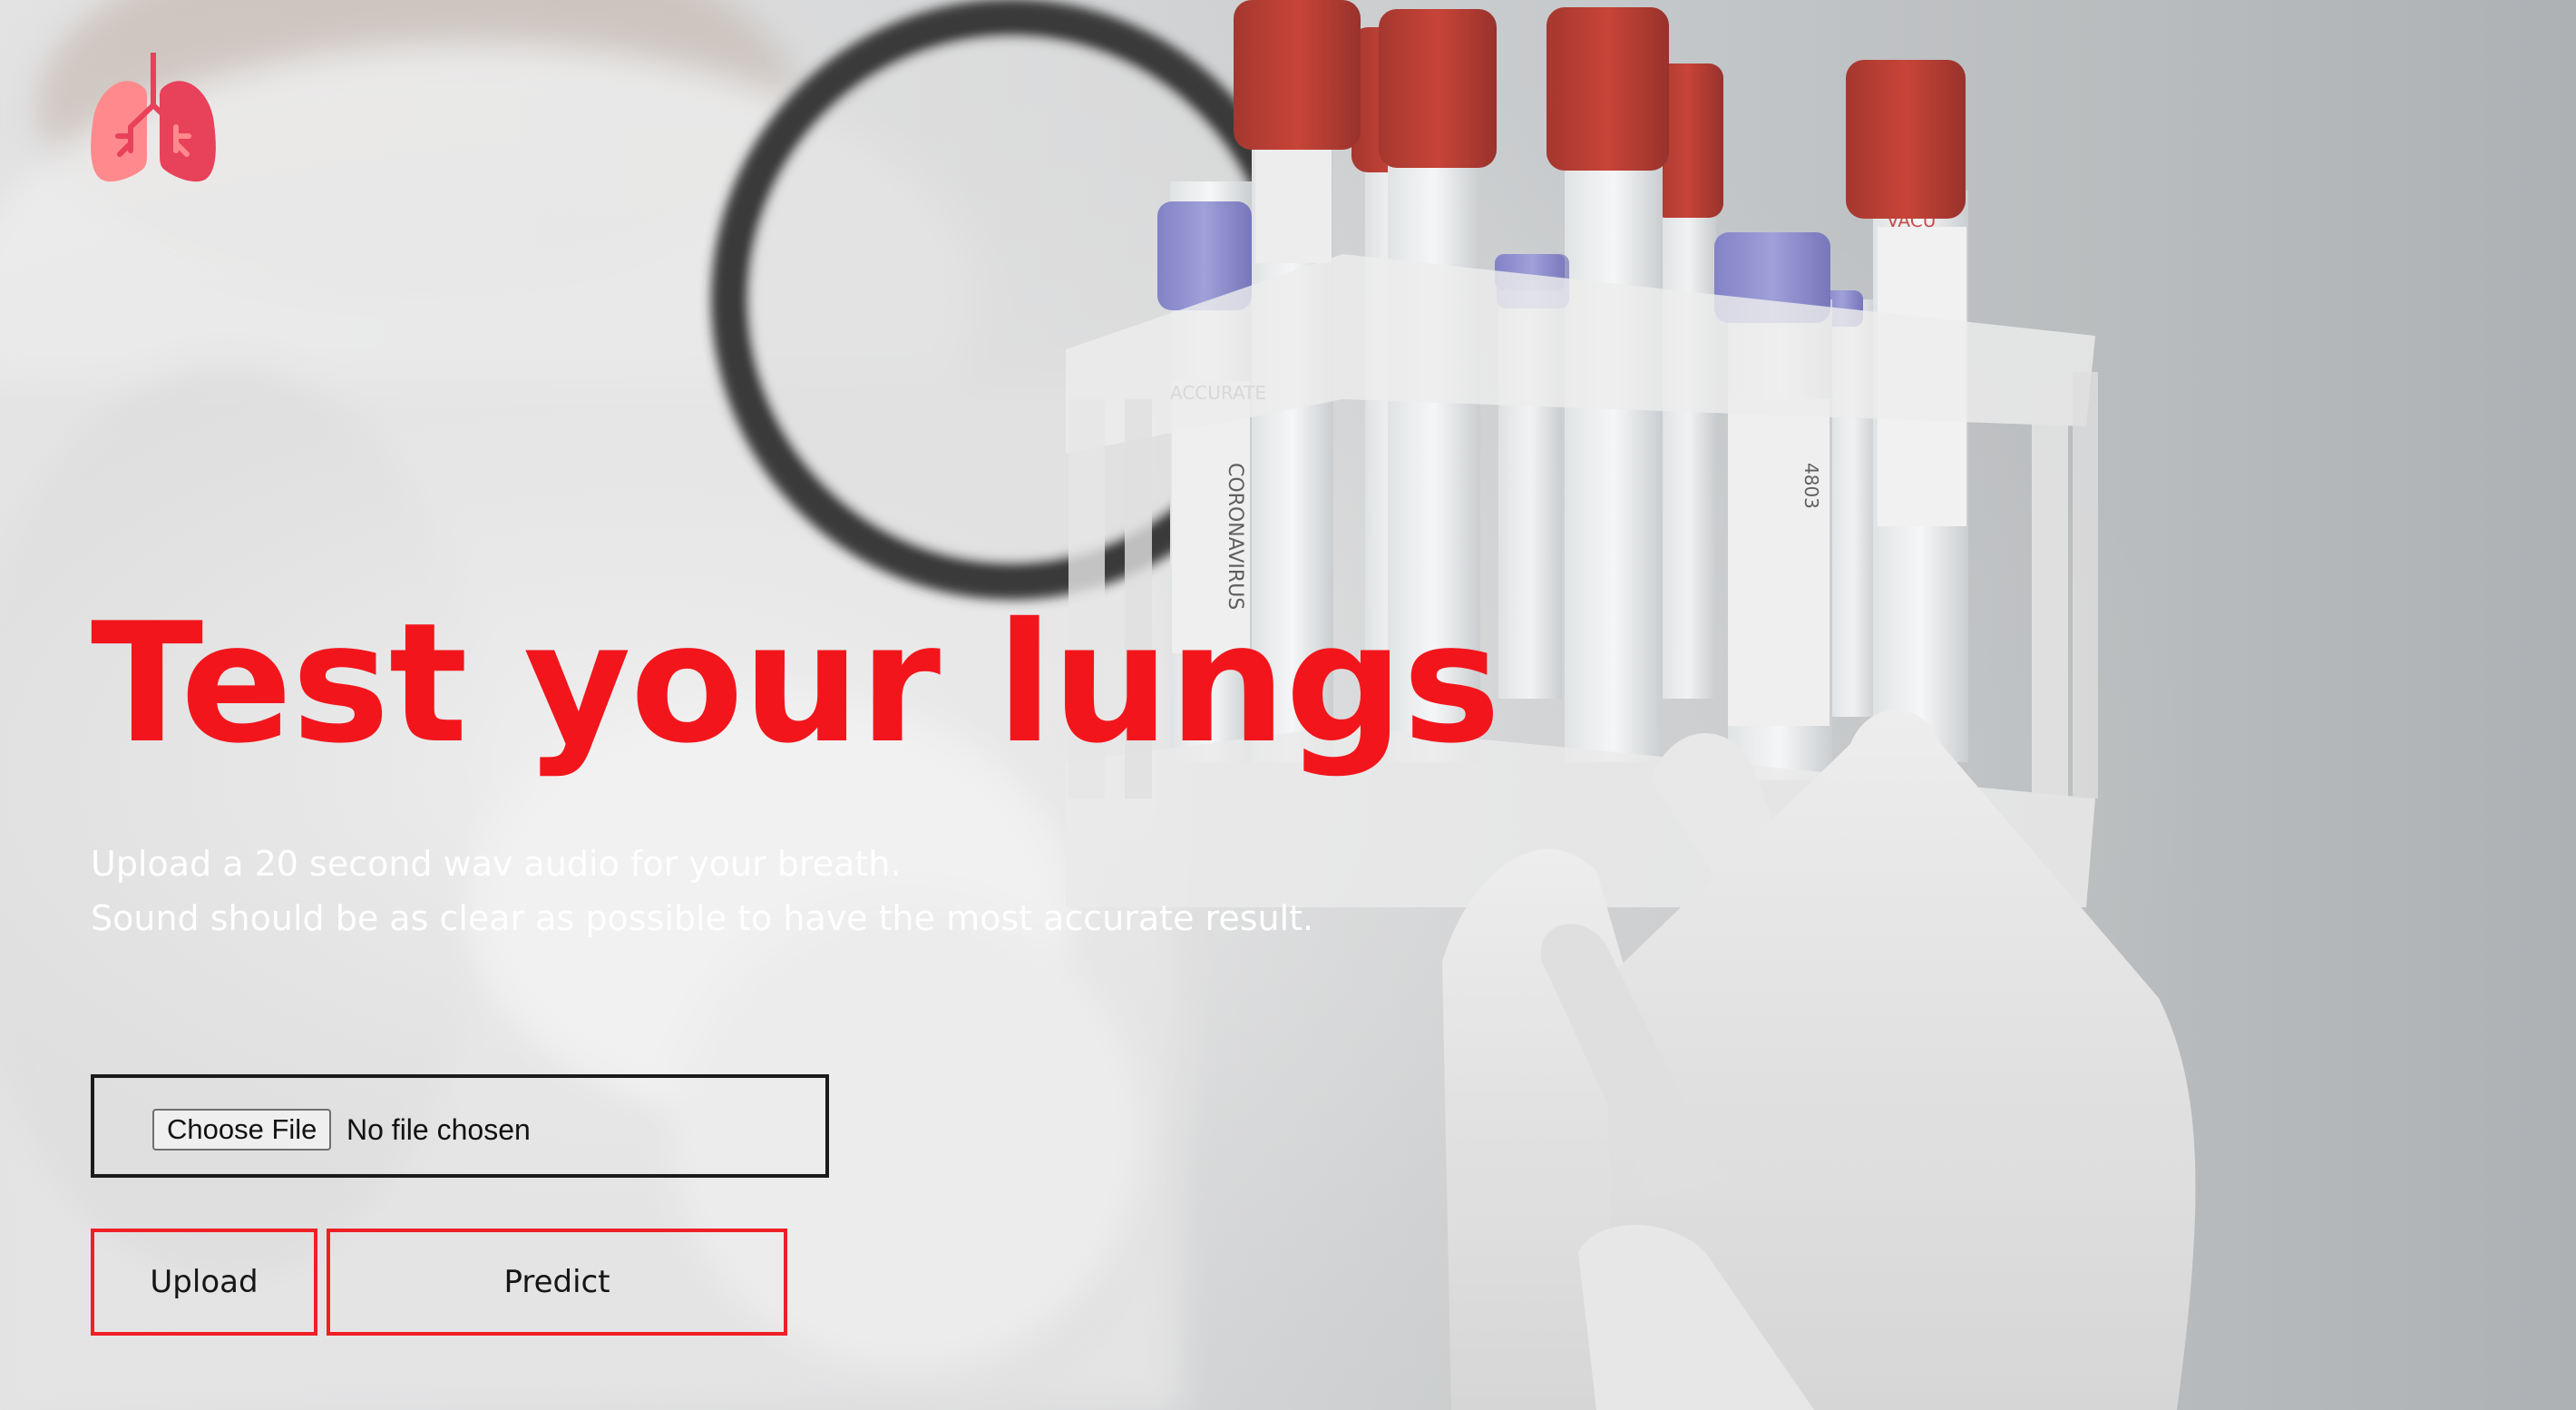 The image size is (2576, 1410). Describe the element at coordinates (438, 1129) in the screenshot. I see `file-status-text: No file chosen` at that location.